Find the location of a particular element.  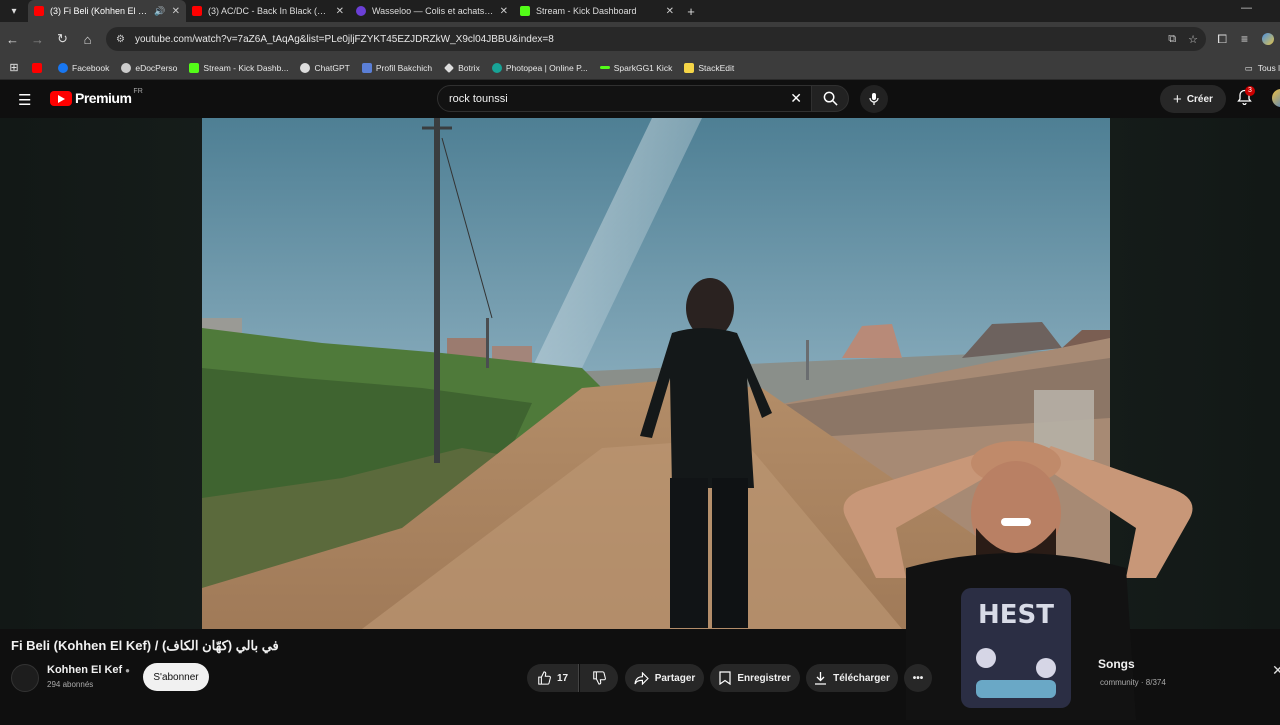

search-query: rock tounssi is located at coordinates (478, 98).